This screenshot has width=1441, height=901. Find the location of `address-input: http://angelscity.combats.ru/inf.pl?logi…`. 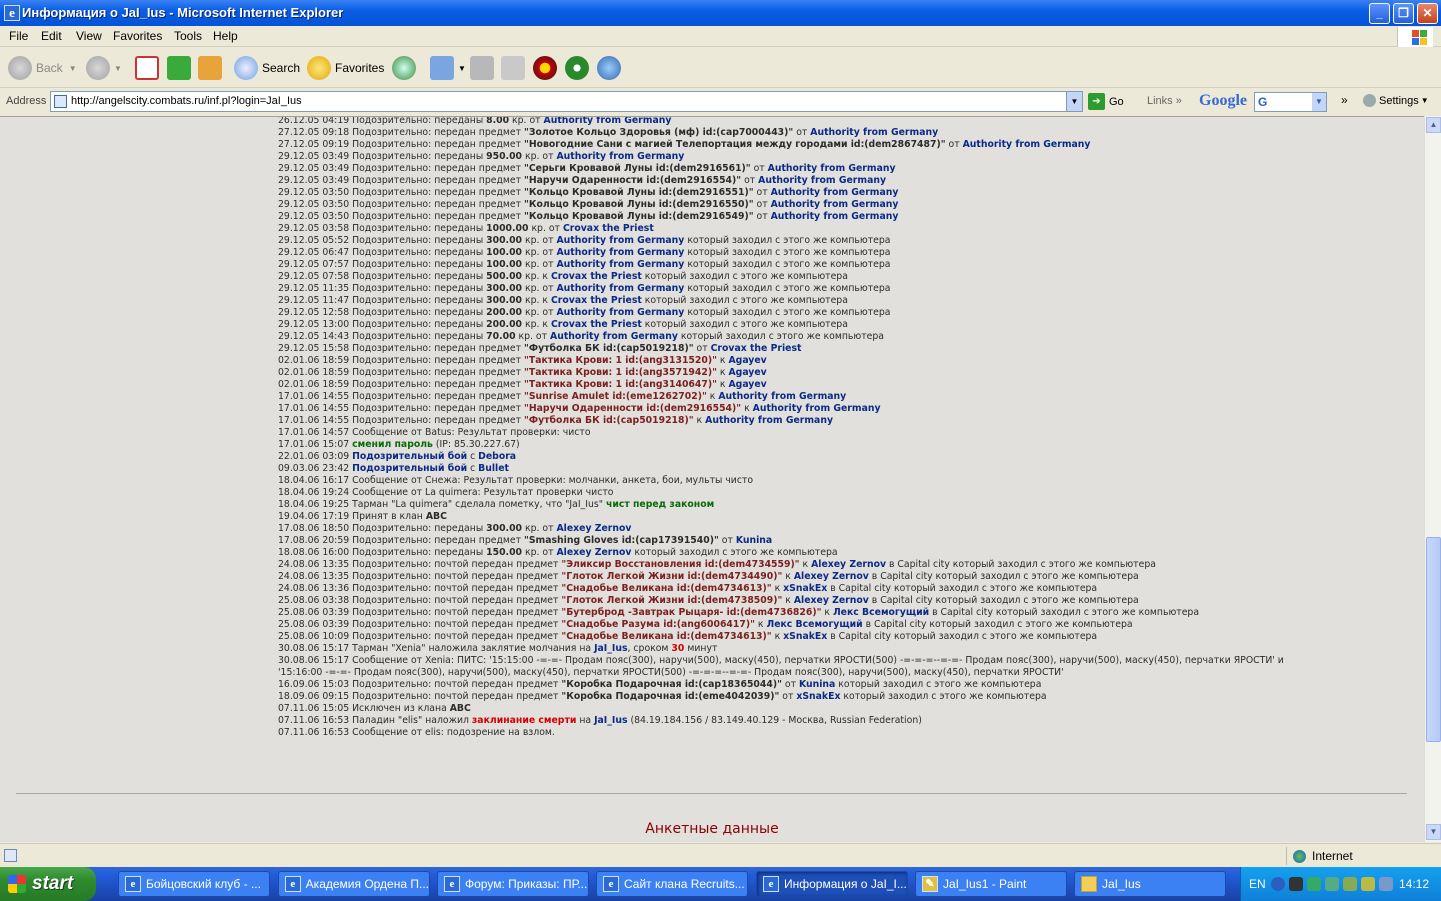

address-input: http://angelscity.combats.ru/inf.pl?logi… is located at coordinates (566, 101).